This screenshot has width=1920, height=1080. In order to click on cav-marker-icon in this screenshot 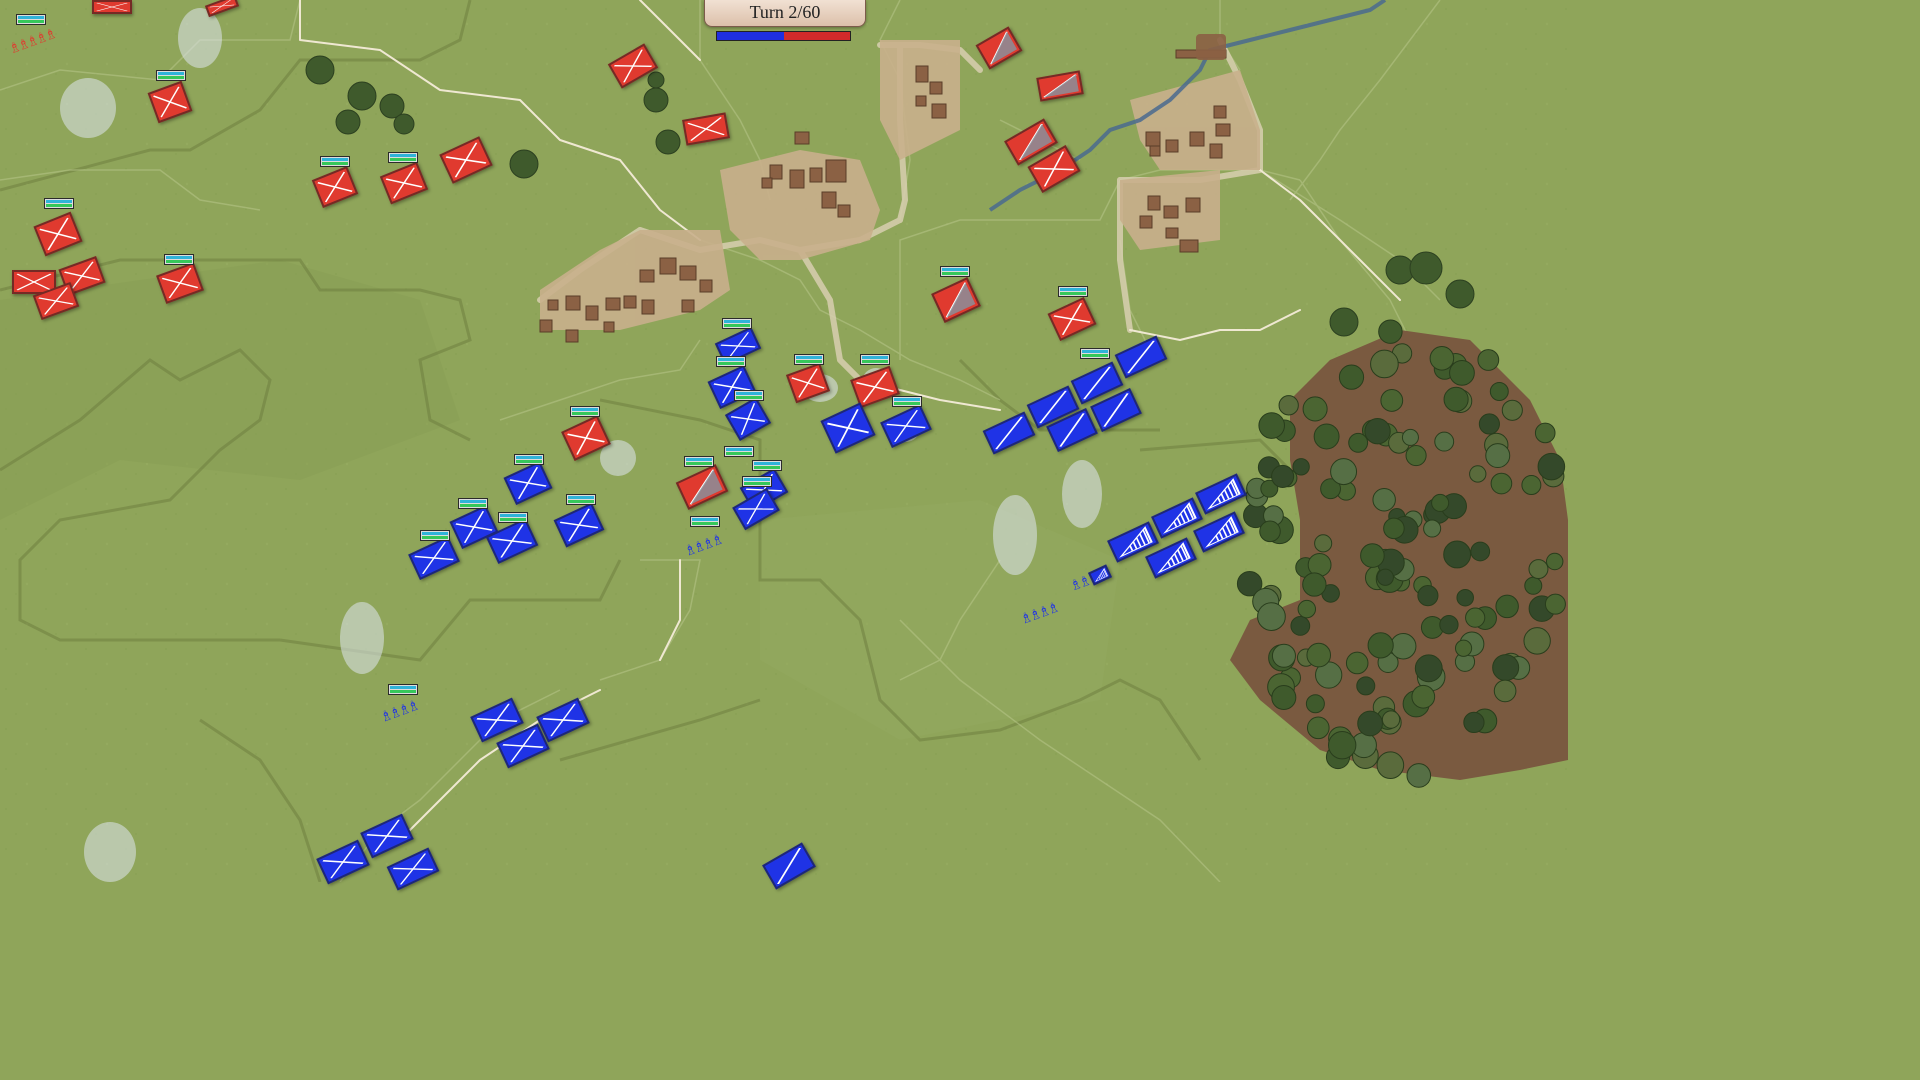, I will do `click(1061, 86)`.